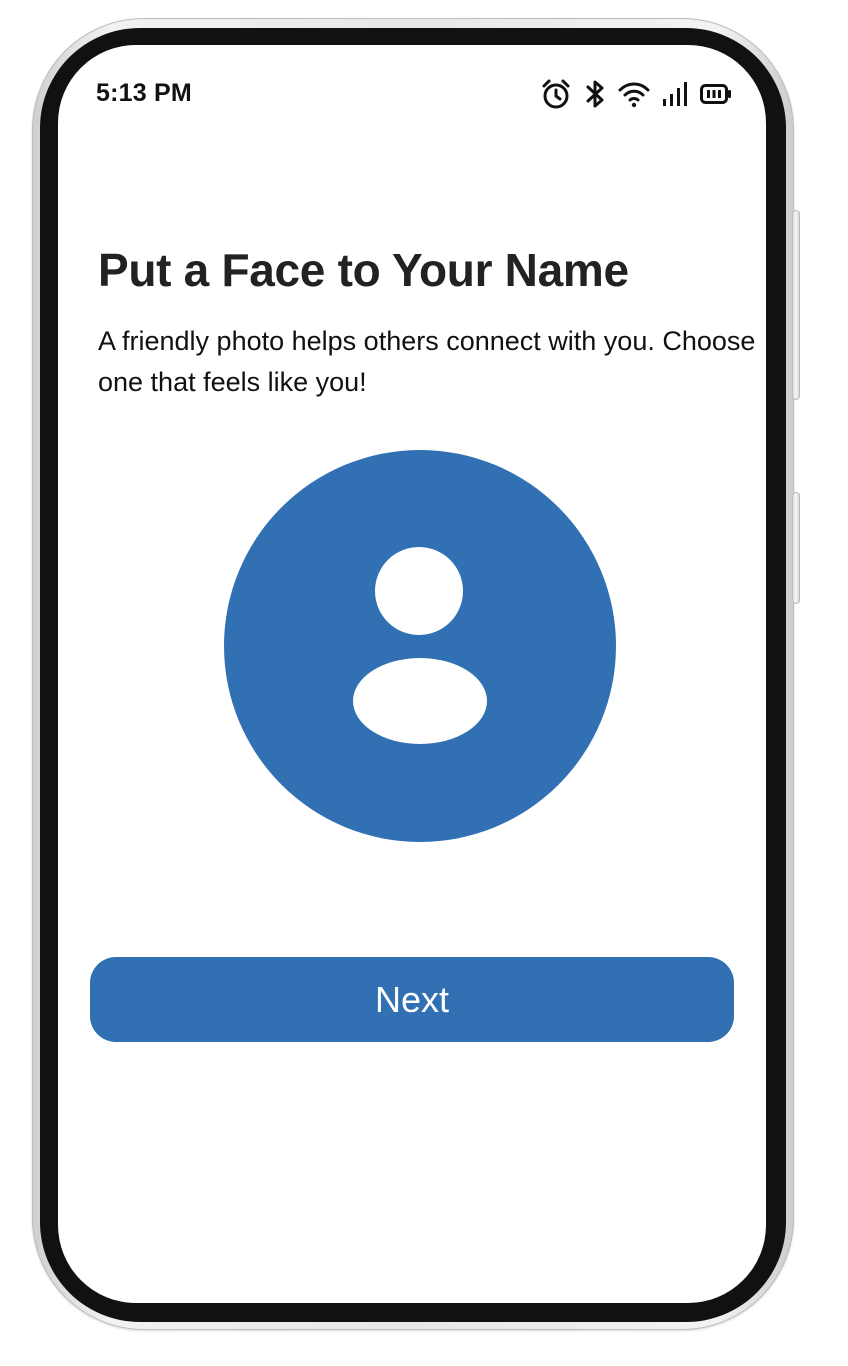 The width and height of the screenshot is (848, 1366). I want to click on phone-power-button, so click(796, 548).